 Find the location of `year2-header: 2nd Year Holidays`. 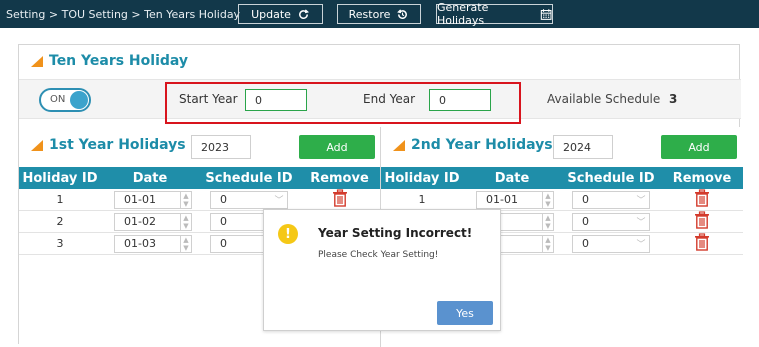

year2-header: 2nd Year Holidays is located at coordinates (473, 145).